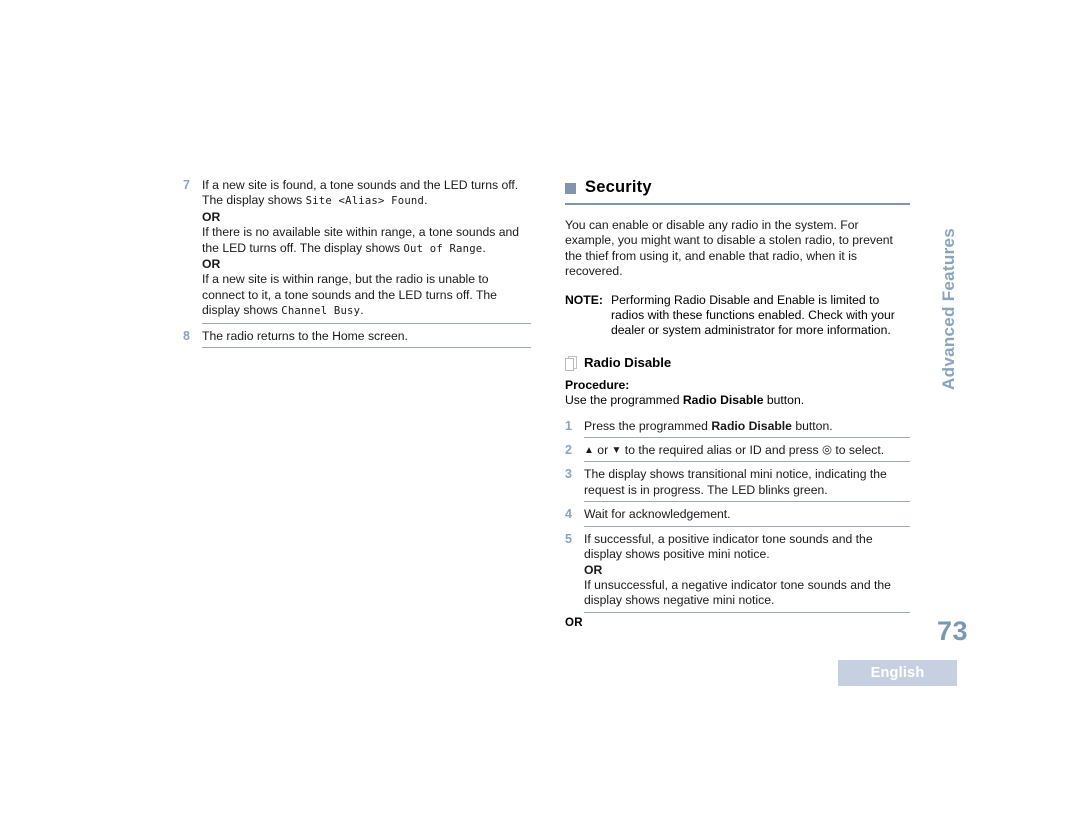  What do you see at coordinates (657, 514) in the screenshot?
I see `step-line: Wait for acknowledgement.` at bounding box center [657, 514].